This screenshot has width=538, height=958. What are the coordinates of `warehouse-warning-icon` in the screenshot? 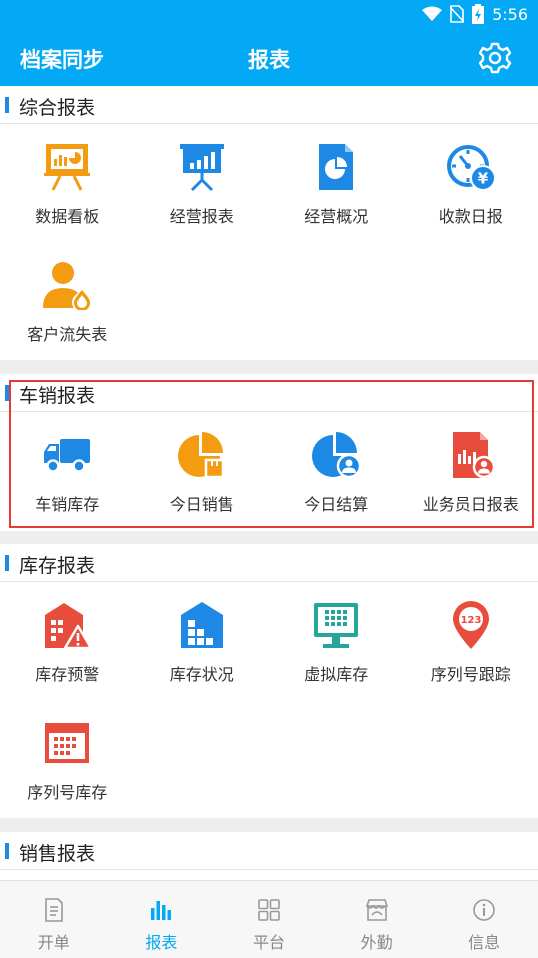 It's located at (69, 626).